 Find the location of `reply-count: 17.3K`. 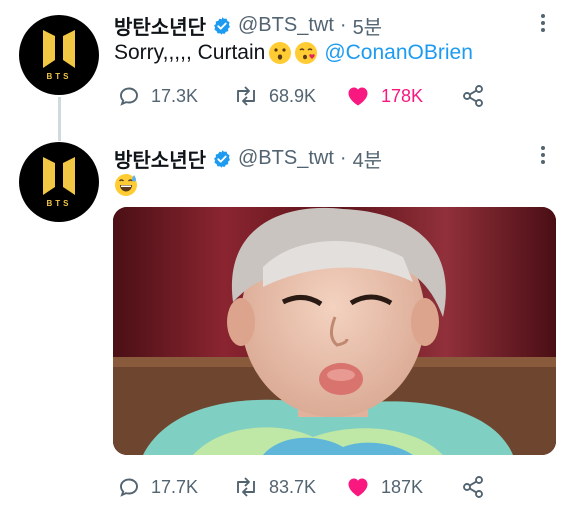

reply-count: 17.3K is located at coordinates (175, 95).